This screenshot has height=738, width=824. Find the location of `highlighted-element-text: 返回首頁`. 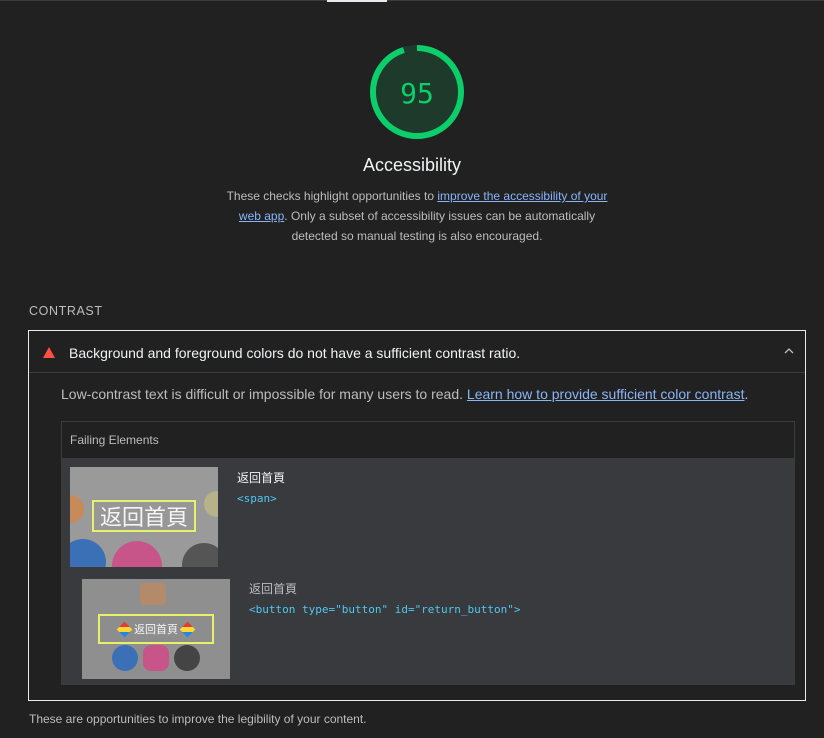

highlighted-element-text: 返回首頁 is located at coordinates (156, 629).